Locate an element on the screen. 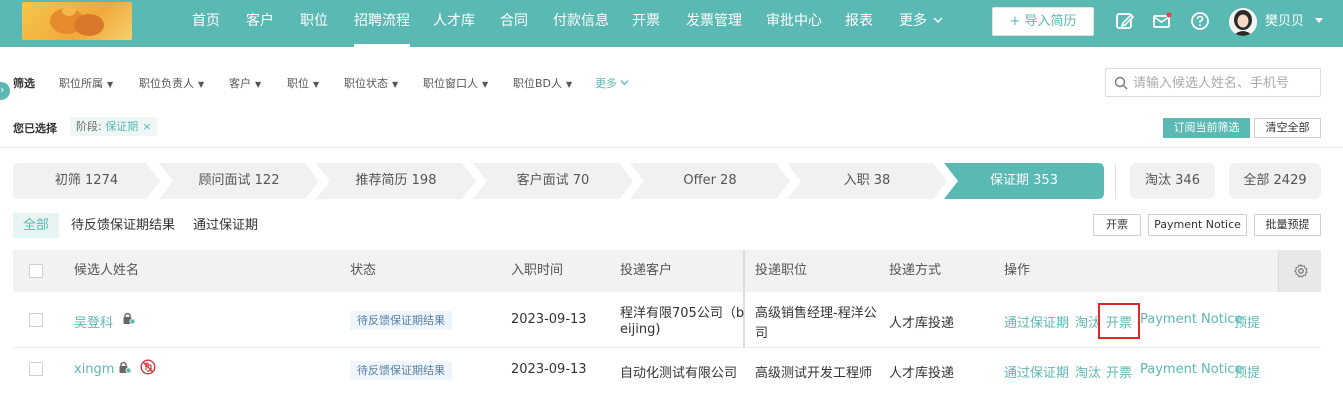 Image resolution: width=1343 pixels, height=393 pixels. selected-filter-chip: 阶段: 保证期 × is located at coordinates (114, 126).